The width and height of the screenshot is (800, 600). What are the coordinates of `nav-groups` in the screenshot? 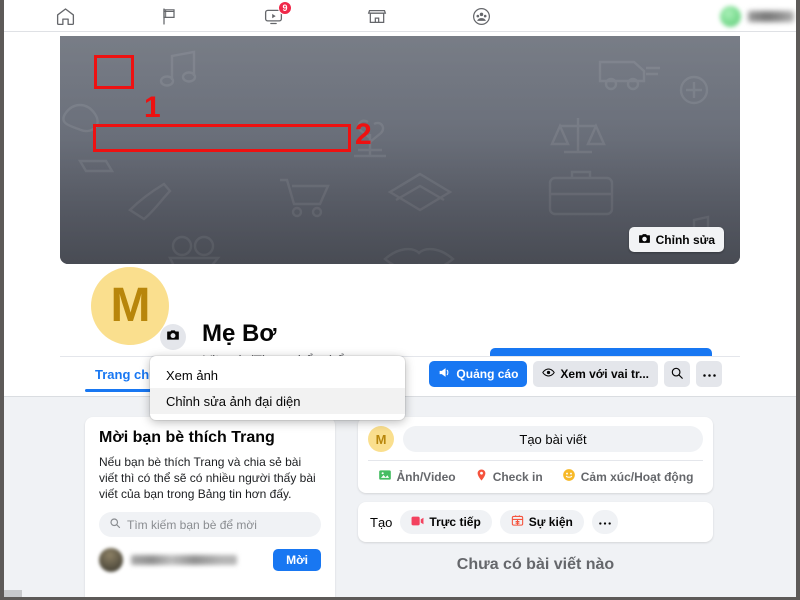 It's located at (481, 16).